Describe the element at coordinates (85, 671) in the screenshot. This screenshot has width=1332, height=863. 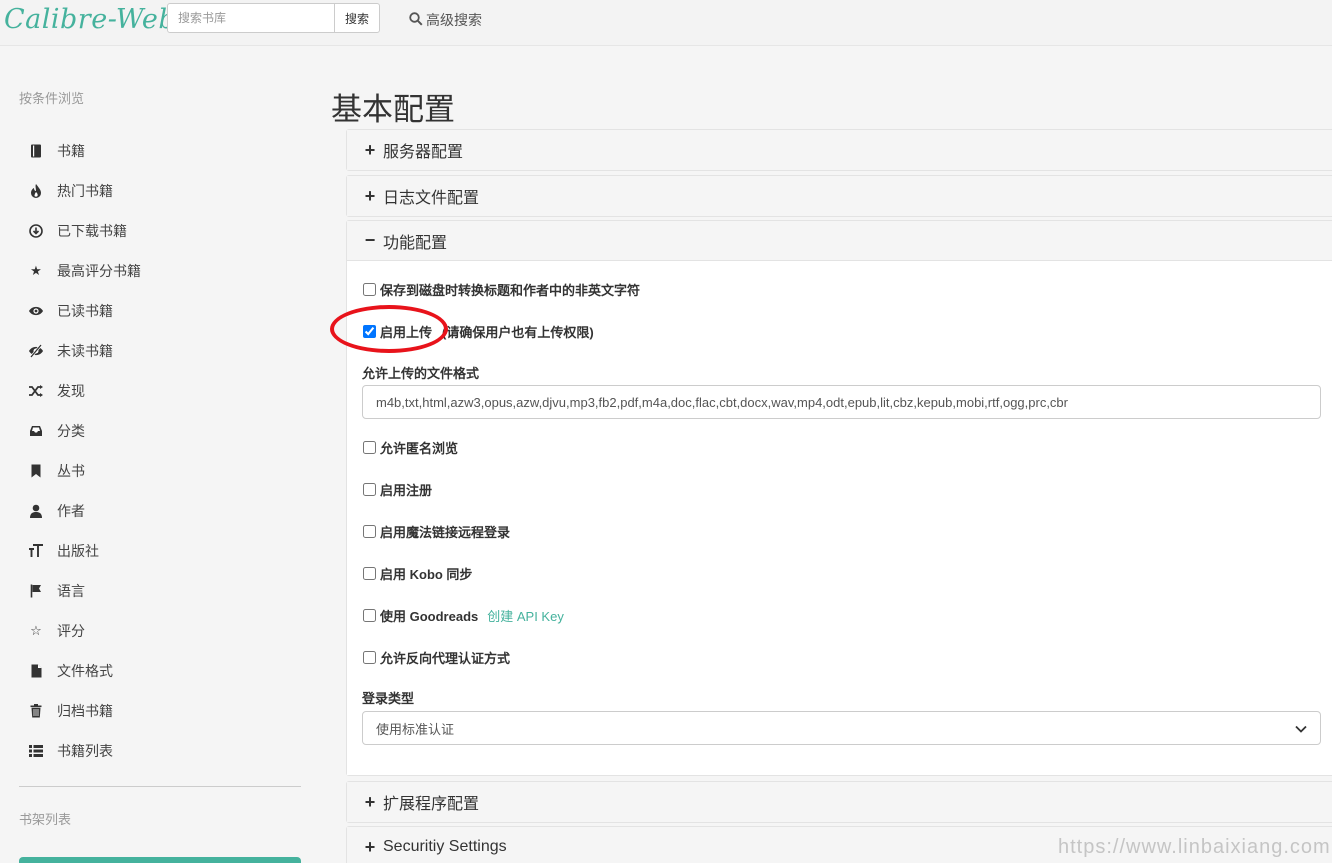
I see `sidebar-item-label: 文件格式` at that location.